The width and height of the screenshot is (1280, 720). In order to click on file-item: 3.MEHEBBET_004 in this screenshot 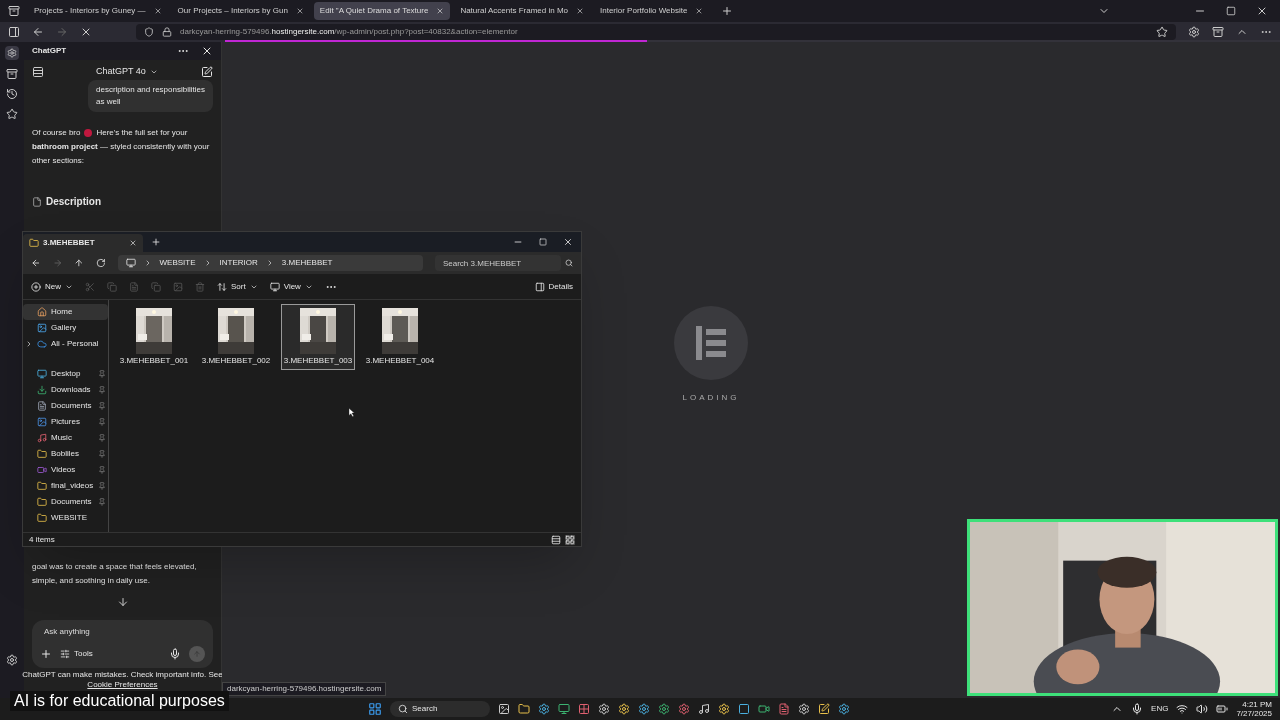, I will do `click(400, 337)`.